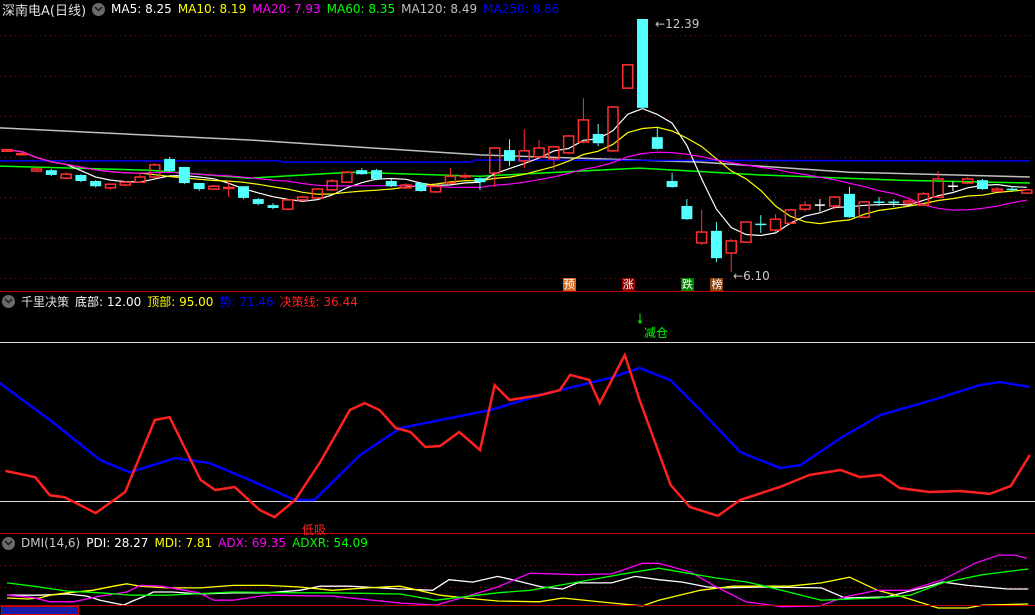 This screenshot has height=615, width=1035. I want to click on ma20-label: MA20: 7.93, so click(286, 9).